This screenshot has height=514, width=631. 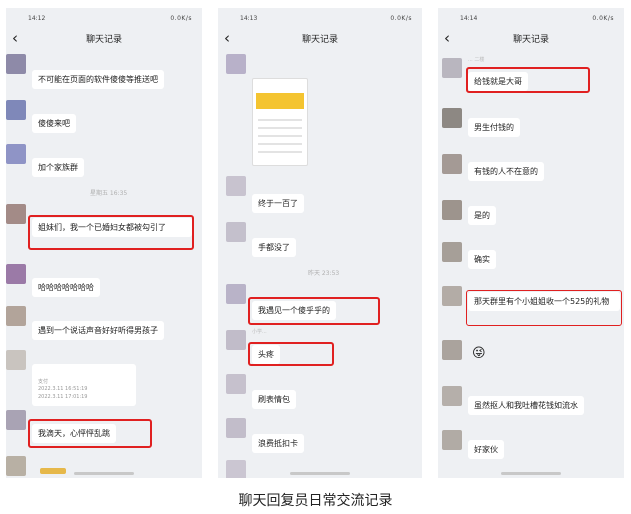 What do you see at coordinates (469, 18) in the screenshot?
I see `status-time: 14:14` at bounding box center [469, 18].